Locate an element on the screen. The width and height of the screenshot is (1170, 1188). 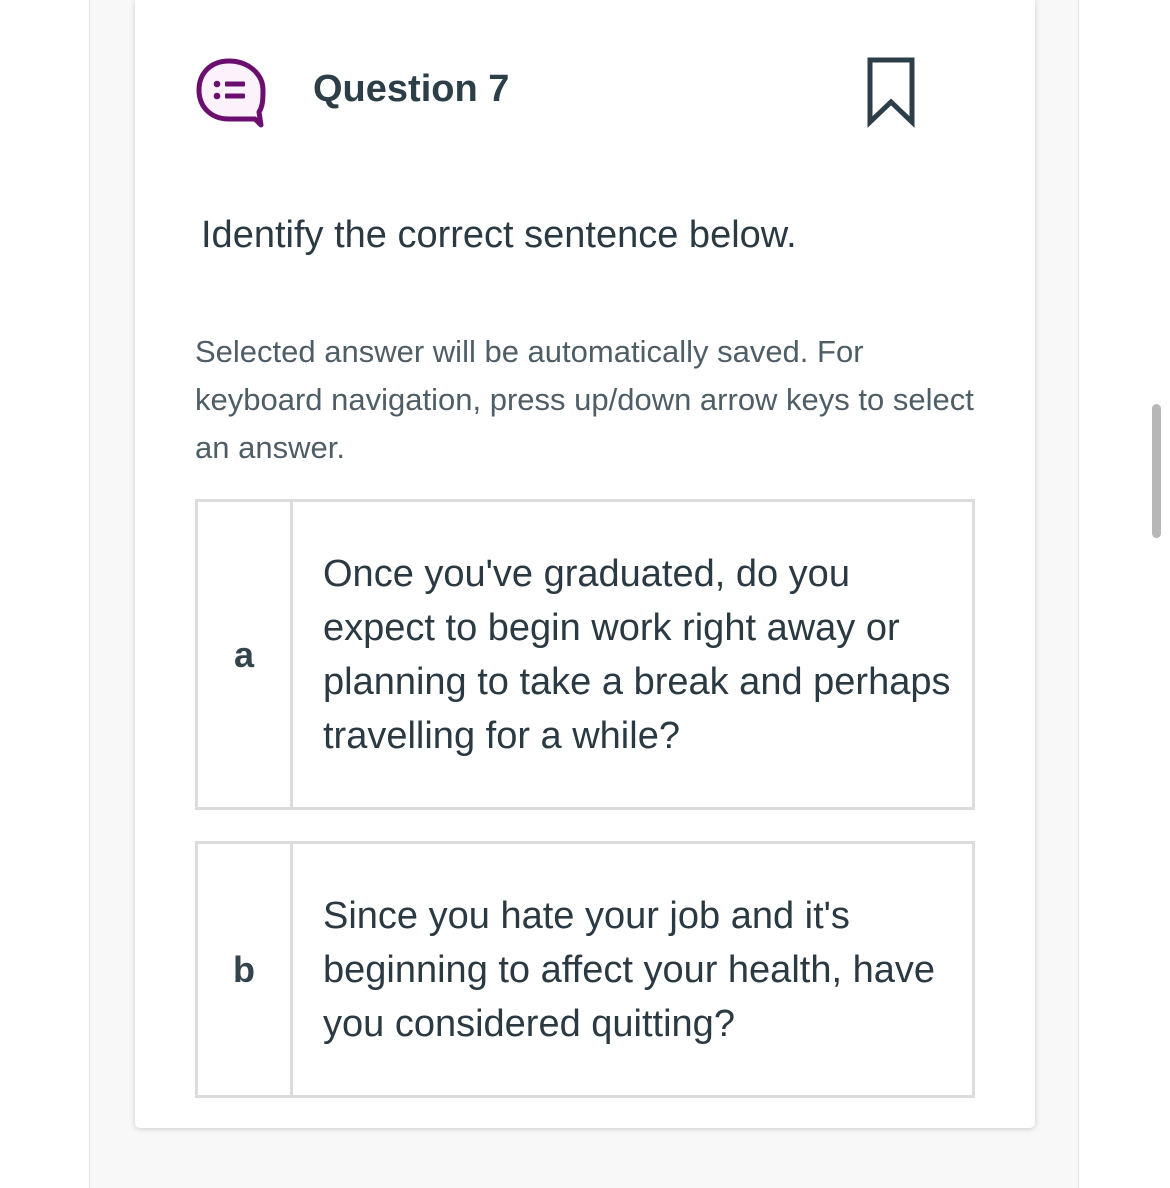
bookmark-icon is located at coordinates (891, 92).